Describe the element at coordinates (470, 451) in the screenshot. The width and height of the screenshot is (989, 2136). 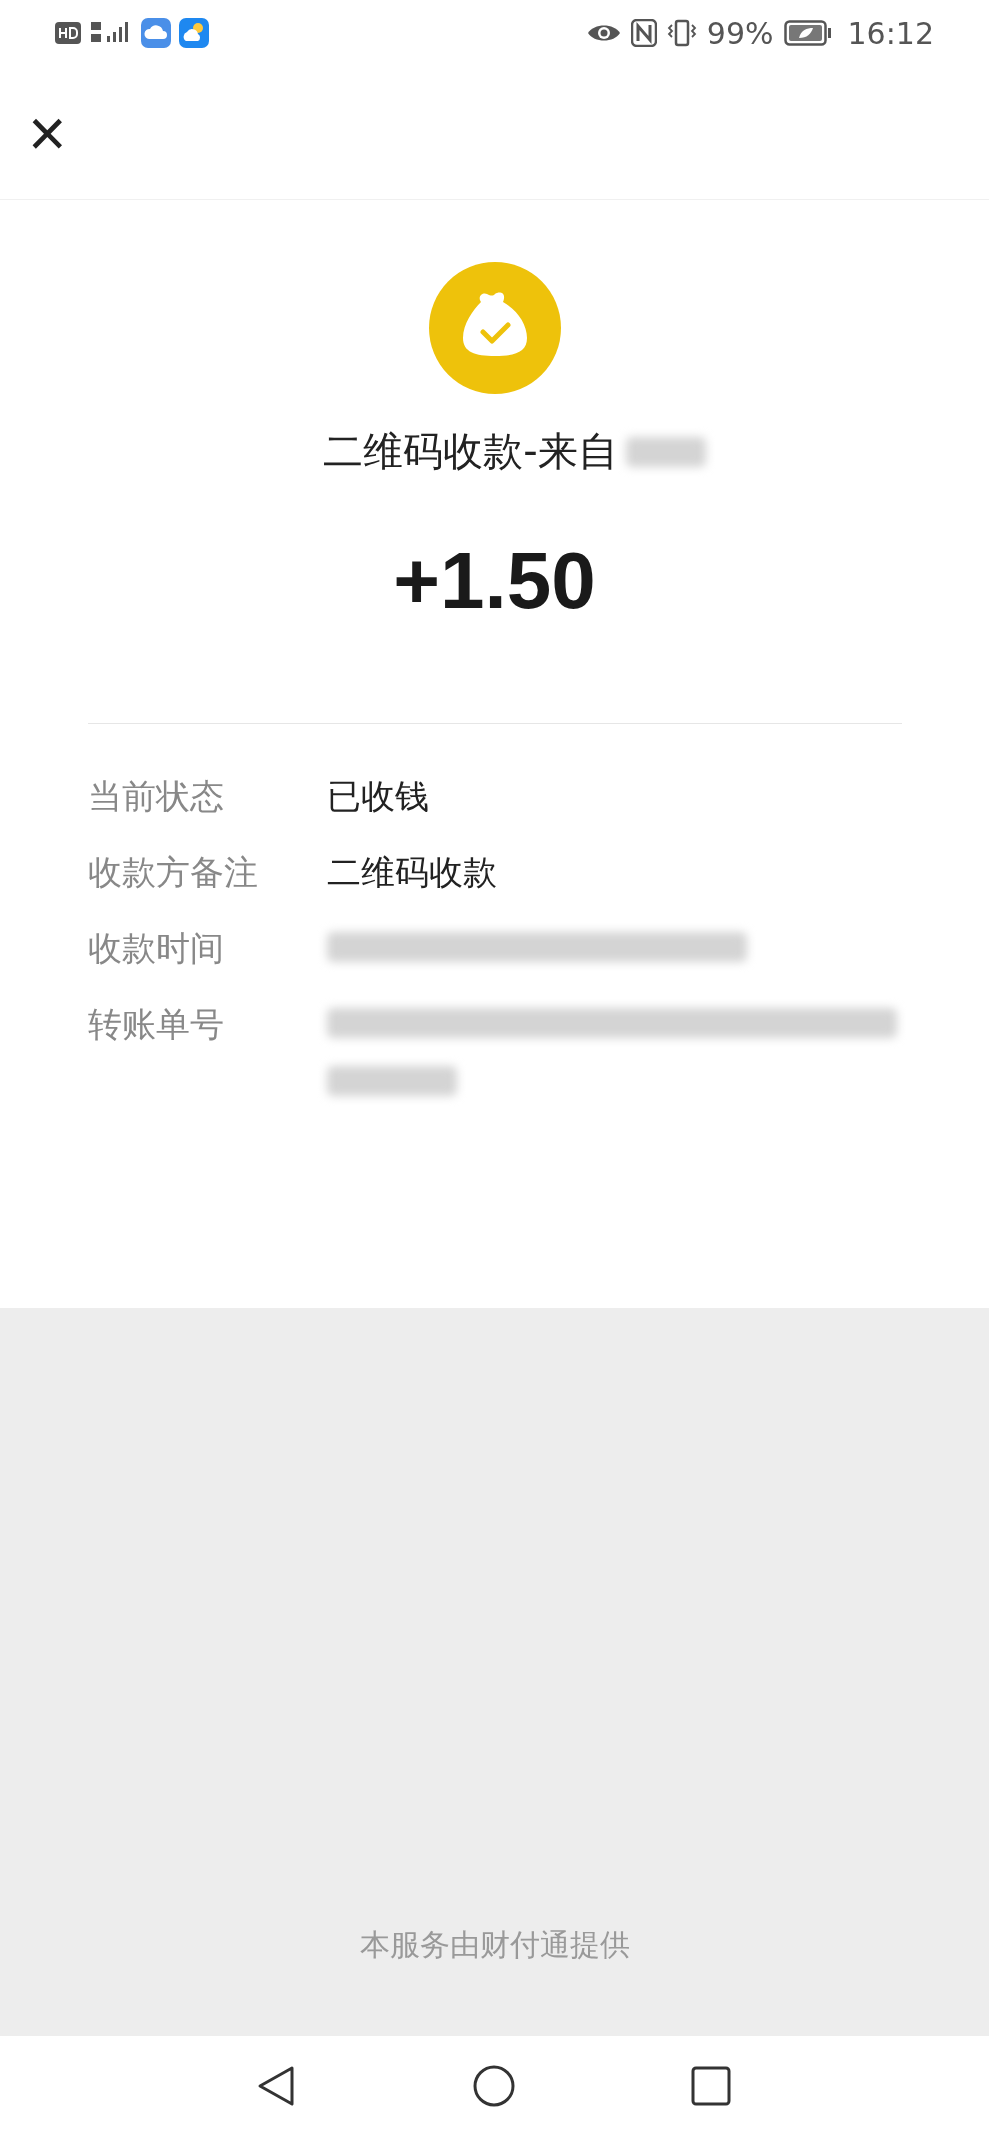
I see `receipt-title: 二维码收款-来自` at that location.